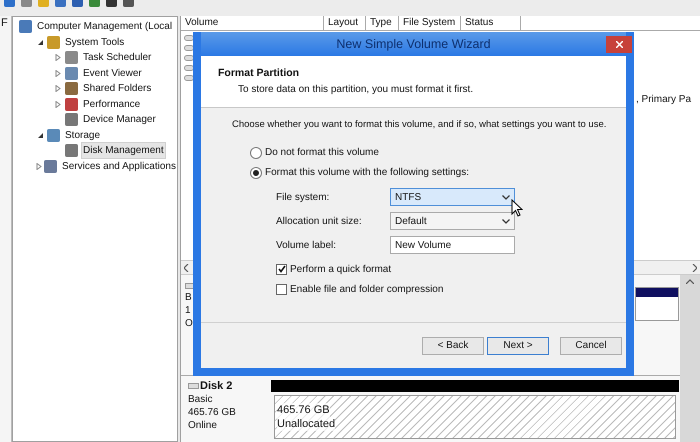  I want to click on drive-icon, so click(193, 385).